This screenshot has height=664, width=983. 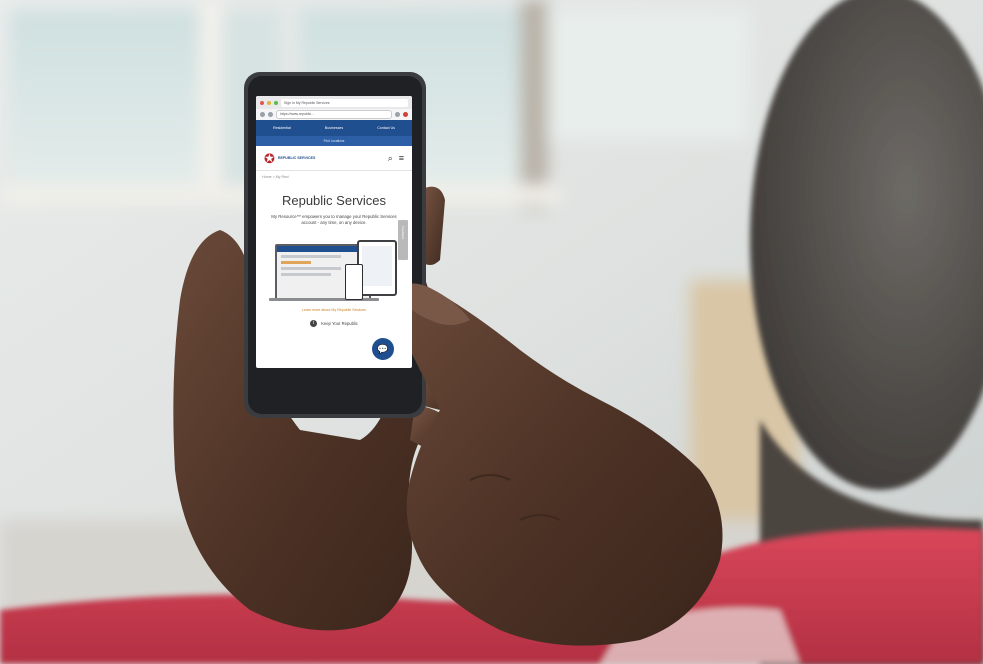 I want to click on profile-icon, so click(x=397, y=114).